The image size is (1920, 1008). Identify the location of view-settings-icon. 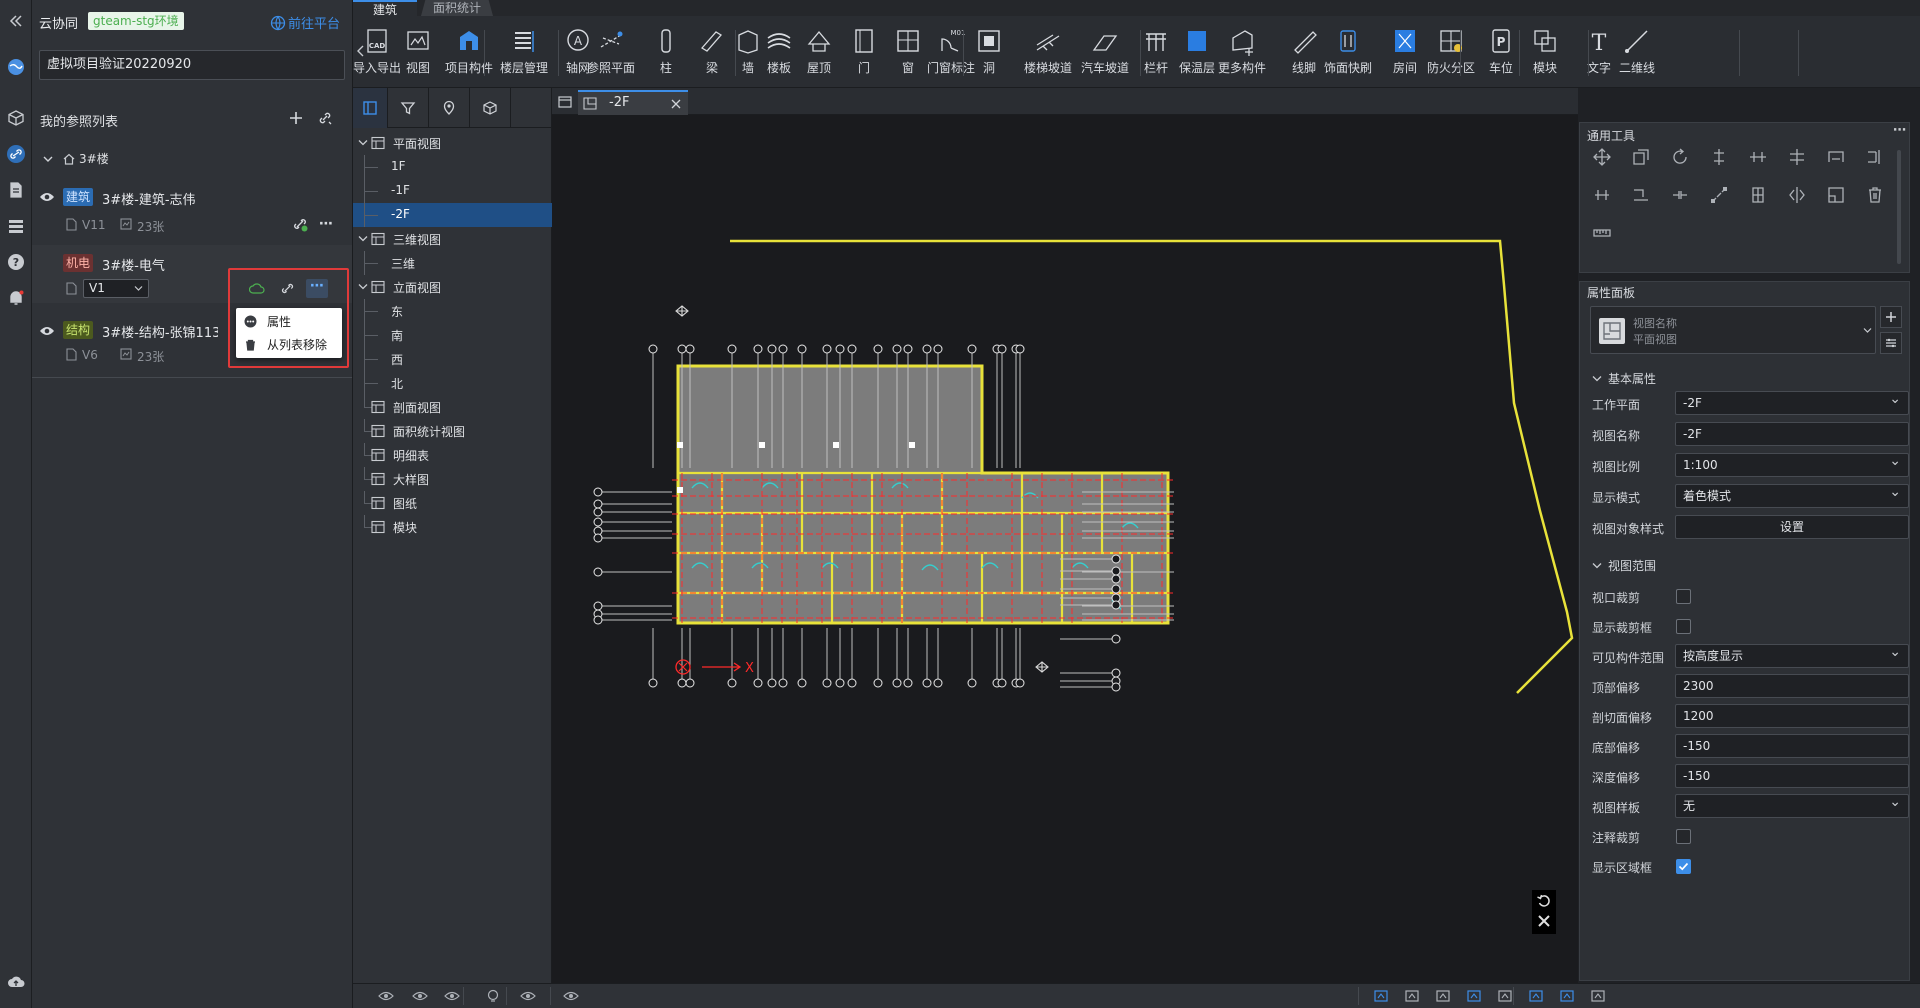
(1891, 343).